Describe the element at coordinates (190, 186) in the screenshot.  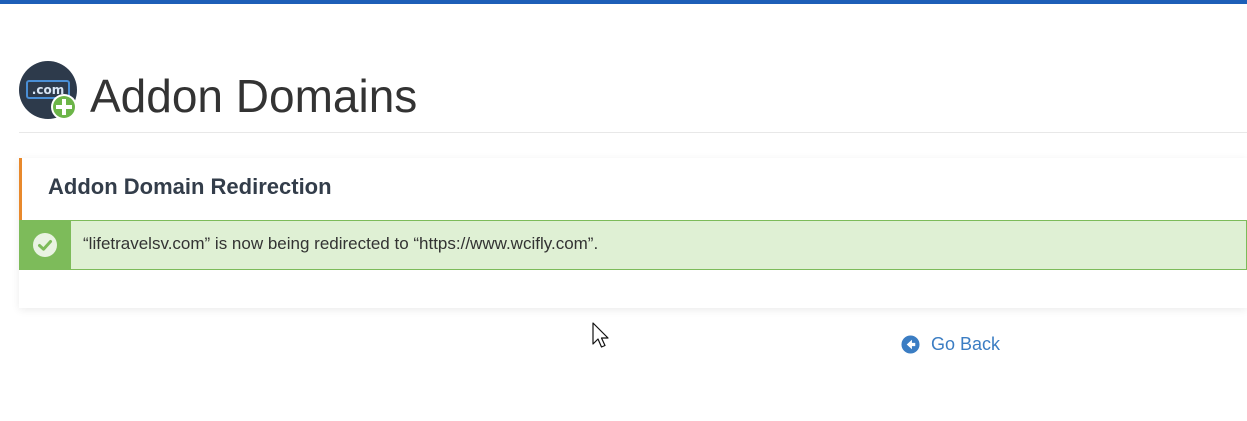
I see `panel-title: Addon Domain Redirection` at that location.